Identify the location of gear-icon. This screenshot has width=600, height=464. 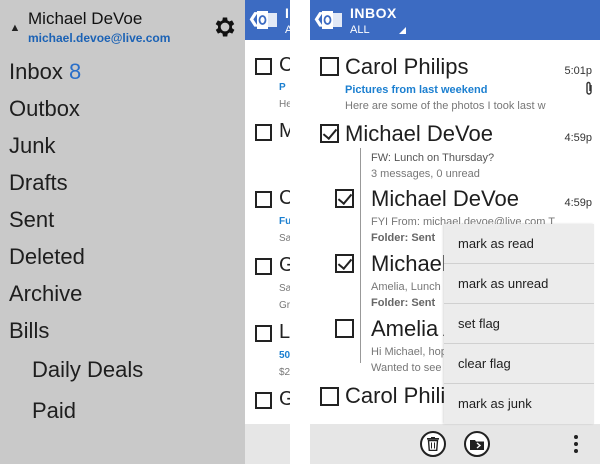
(225, 27).